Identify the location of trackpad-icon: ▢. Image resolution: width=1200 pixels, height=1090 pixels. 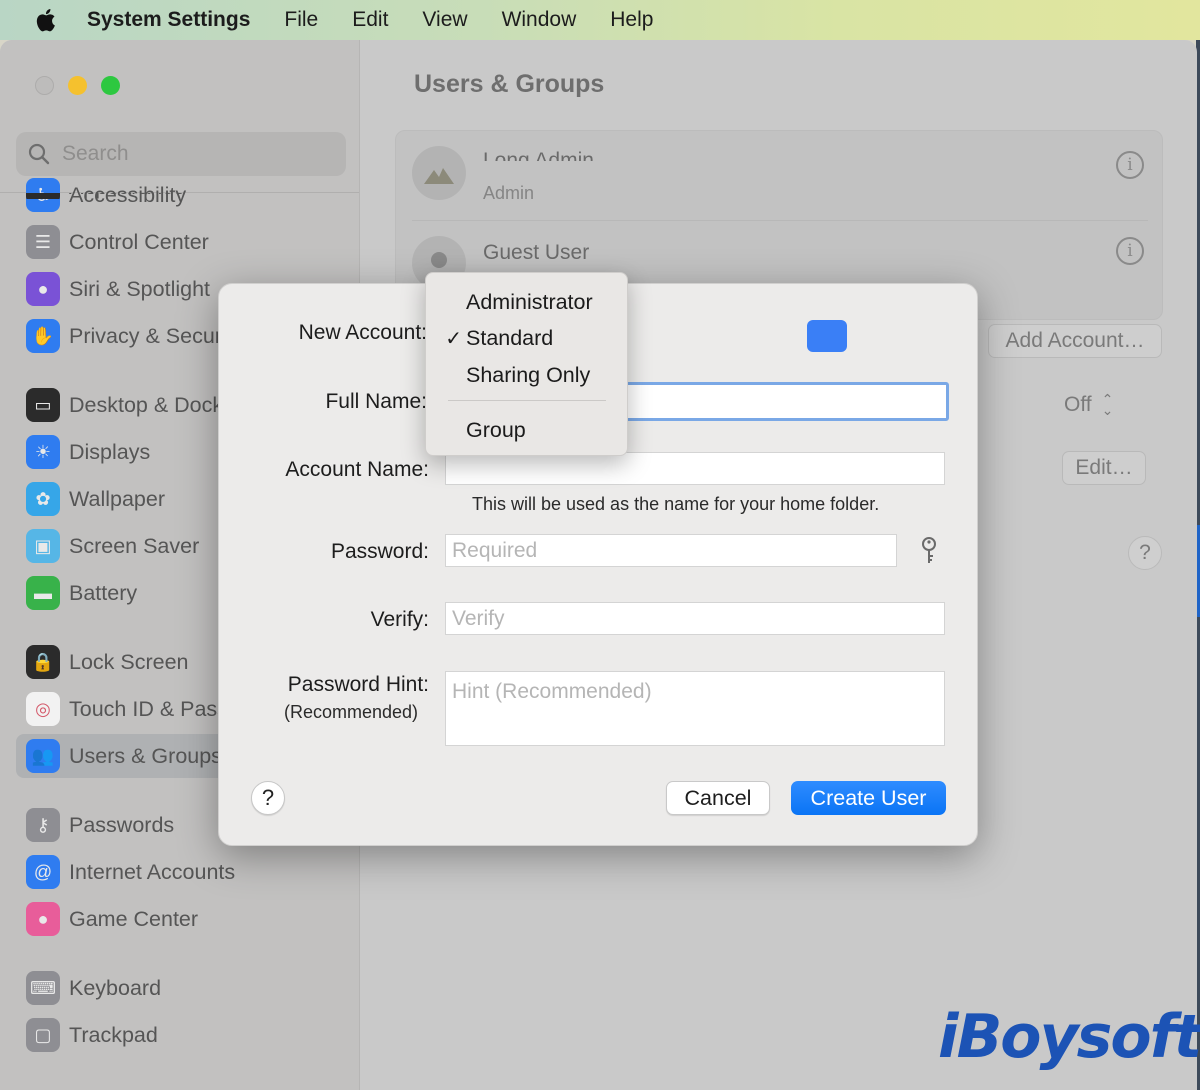
(43, 1035).